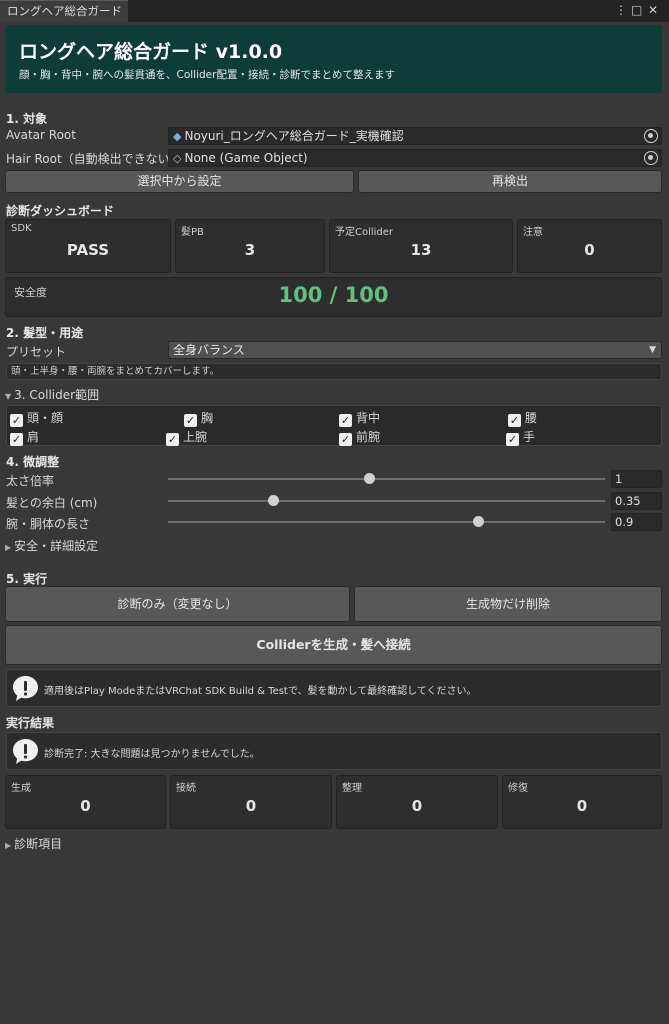  Describe the element at coordinates (60, 211) in the screenshot. I see `dashboard-heading: 診断ダッシュボード` at that location.